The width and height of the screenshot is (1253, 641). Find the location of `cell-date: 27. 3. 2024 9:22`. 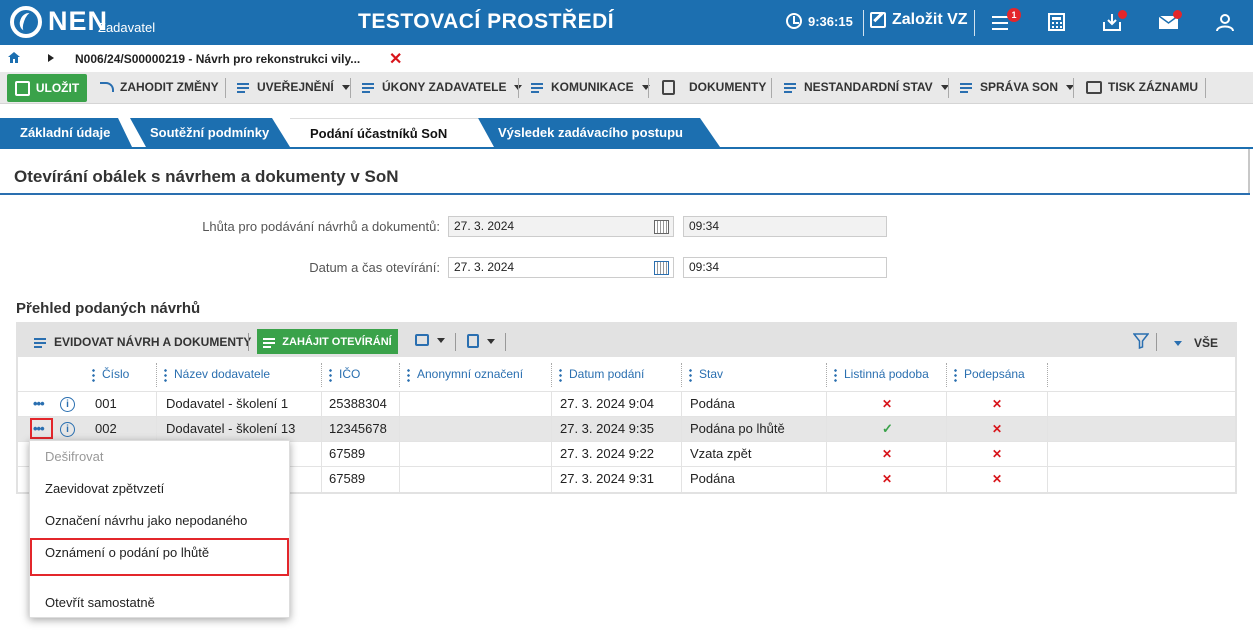

cell-date: 27. 3. 2024 9:22 is located at coordinates (607, 453).